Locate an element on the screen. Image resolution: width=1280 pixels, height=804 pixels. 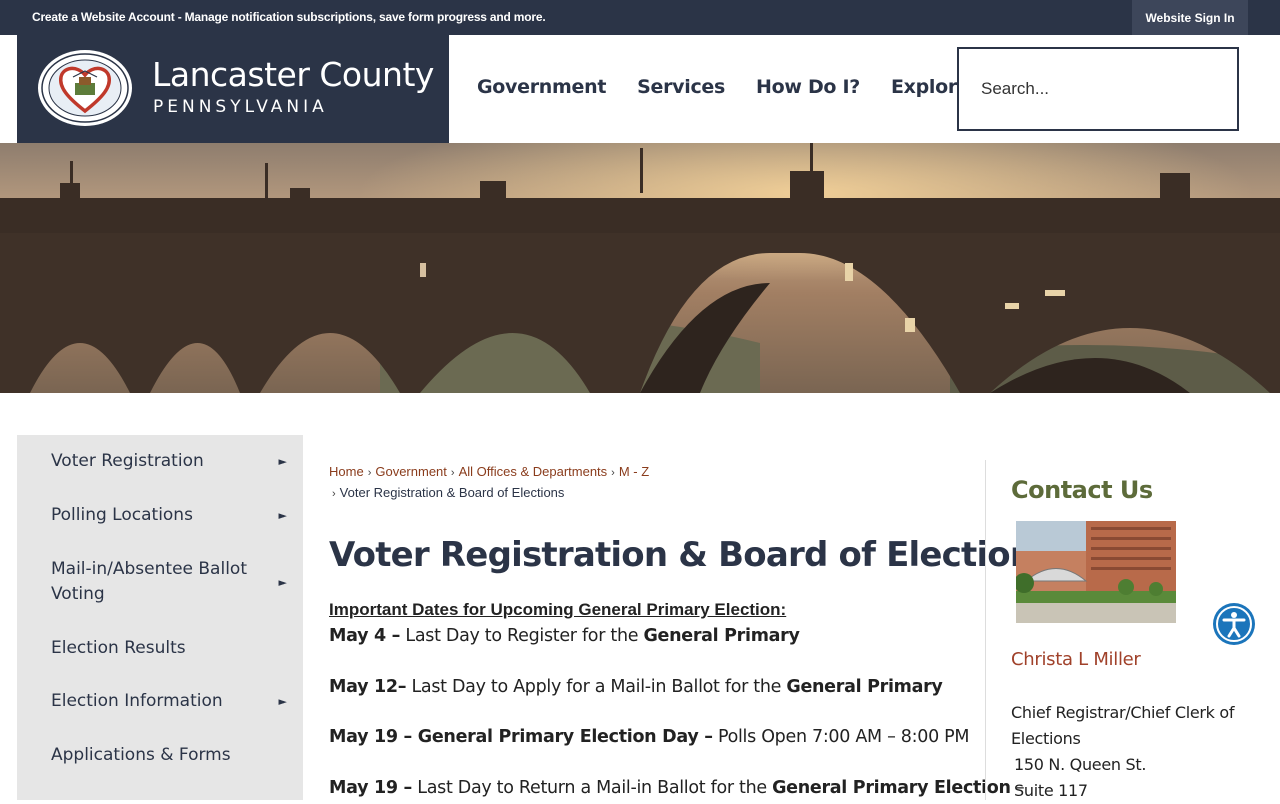
sidebar-item-mail-in-absentee: Mail-in/Absentee Ballot Voting ► is located at coordinates (160, 582).